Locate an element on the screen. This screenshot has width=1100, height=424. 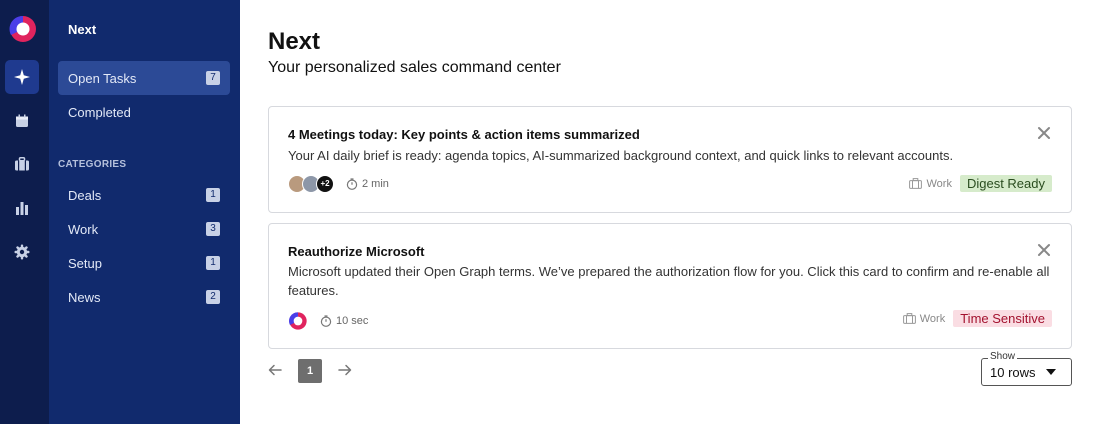
more-avatars-badge: +2 is located at coordinates (325, 184).